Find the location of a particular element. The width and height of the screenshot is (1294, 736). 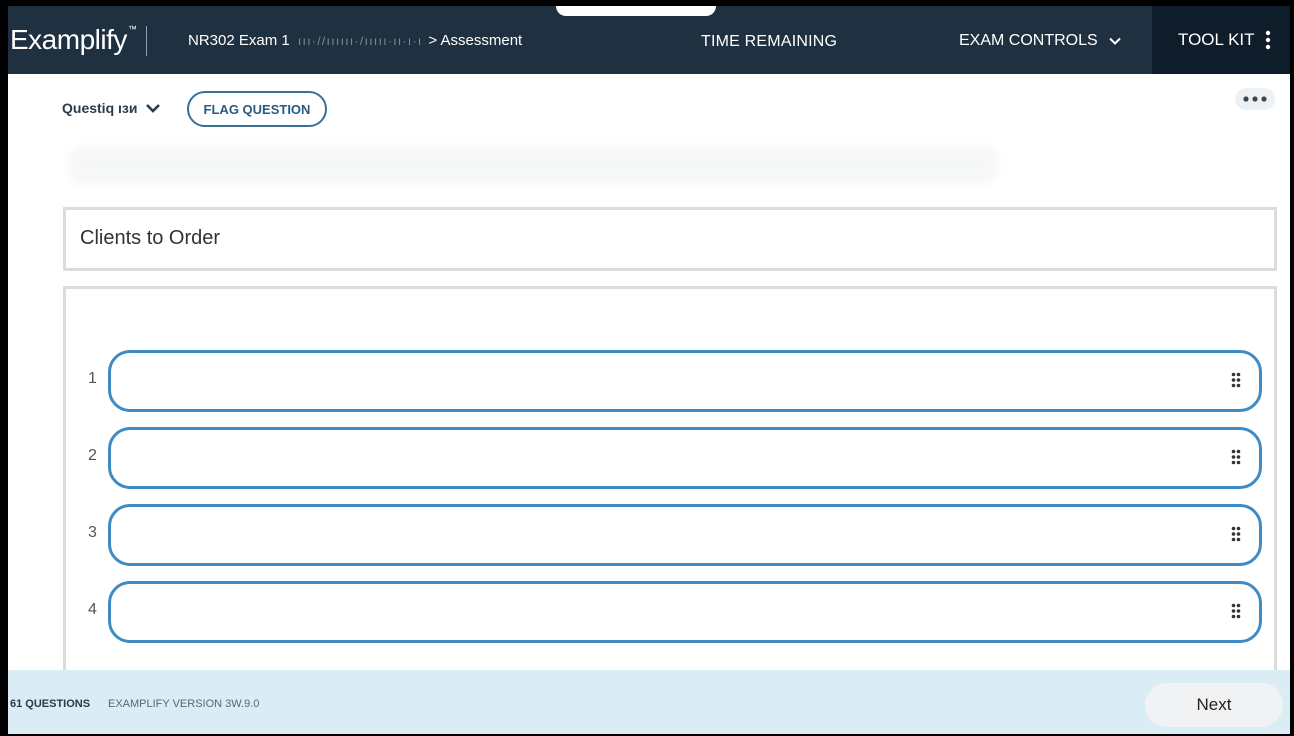

question-title: Clients to Order is located at coordinates (150, 238).